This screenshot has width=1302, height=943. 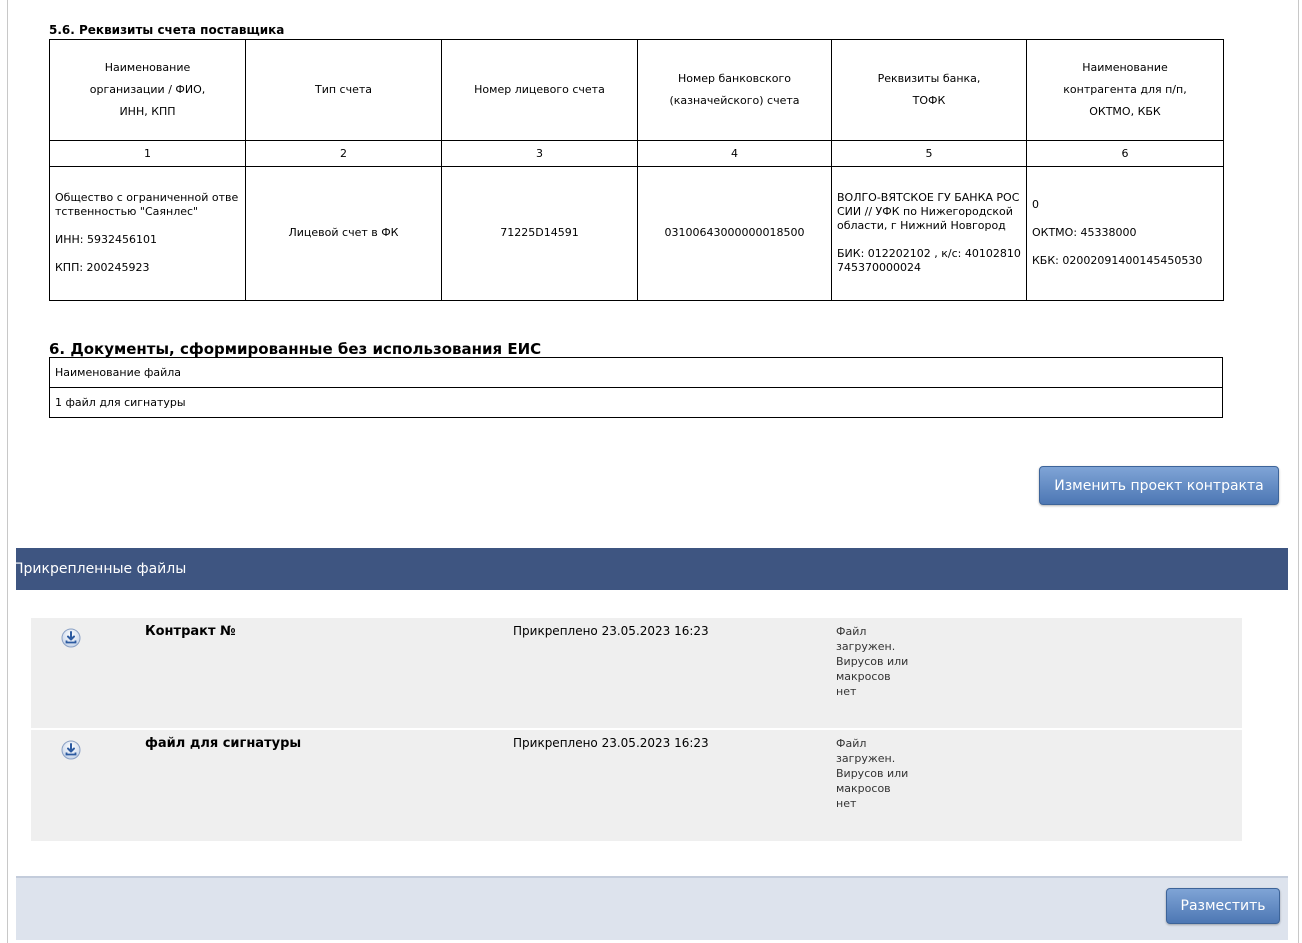 What do you see at coordinates (343, 90) in the screenshot?
I see `column-header-account-type: Тип счета` at bounding box center [343, 90].